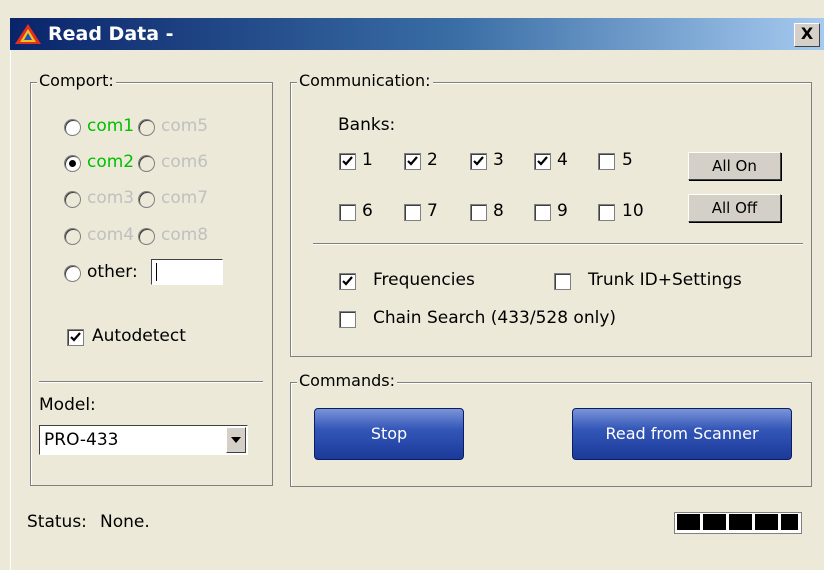 The height and width of the screenshot is (570, 824). What do you see at coordinates (67, 405) in the screenshot?
I see `model-label: Model:` at bounding box center [67, 405].